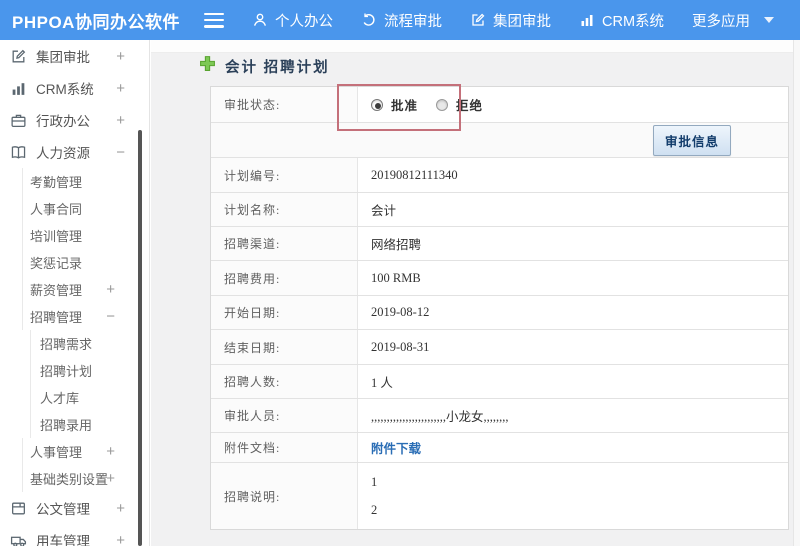 Image resolution: width=800 pixels, height=546 pixels. I want to click on process-icon, so click(369, 20).